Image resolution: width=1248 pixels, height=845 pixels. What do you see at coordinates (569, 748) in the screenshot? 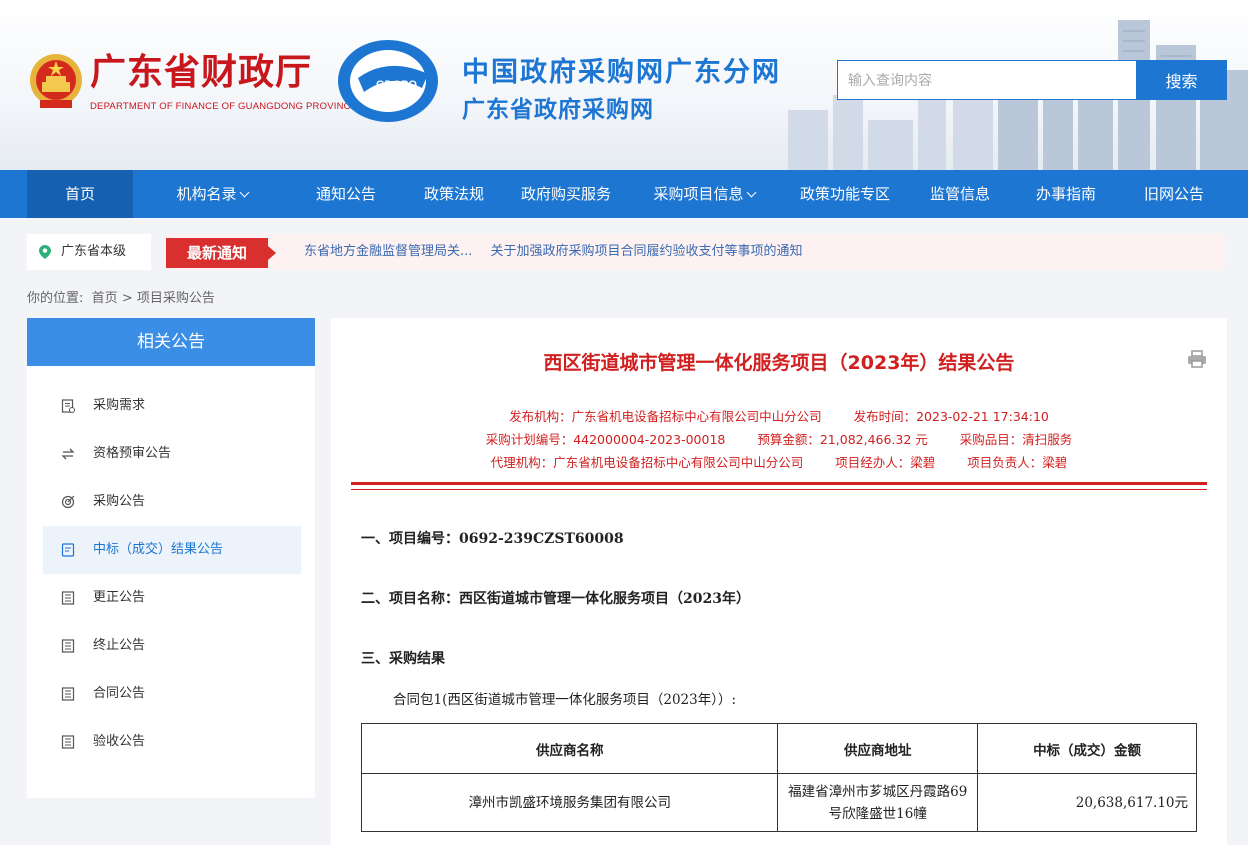
I see `table-header-cell: 供应商名称` at bounding box center [569, 748].